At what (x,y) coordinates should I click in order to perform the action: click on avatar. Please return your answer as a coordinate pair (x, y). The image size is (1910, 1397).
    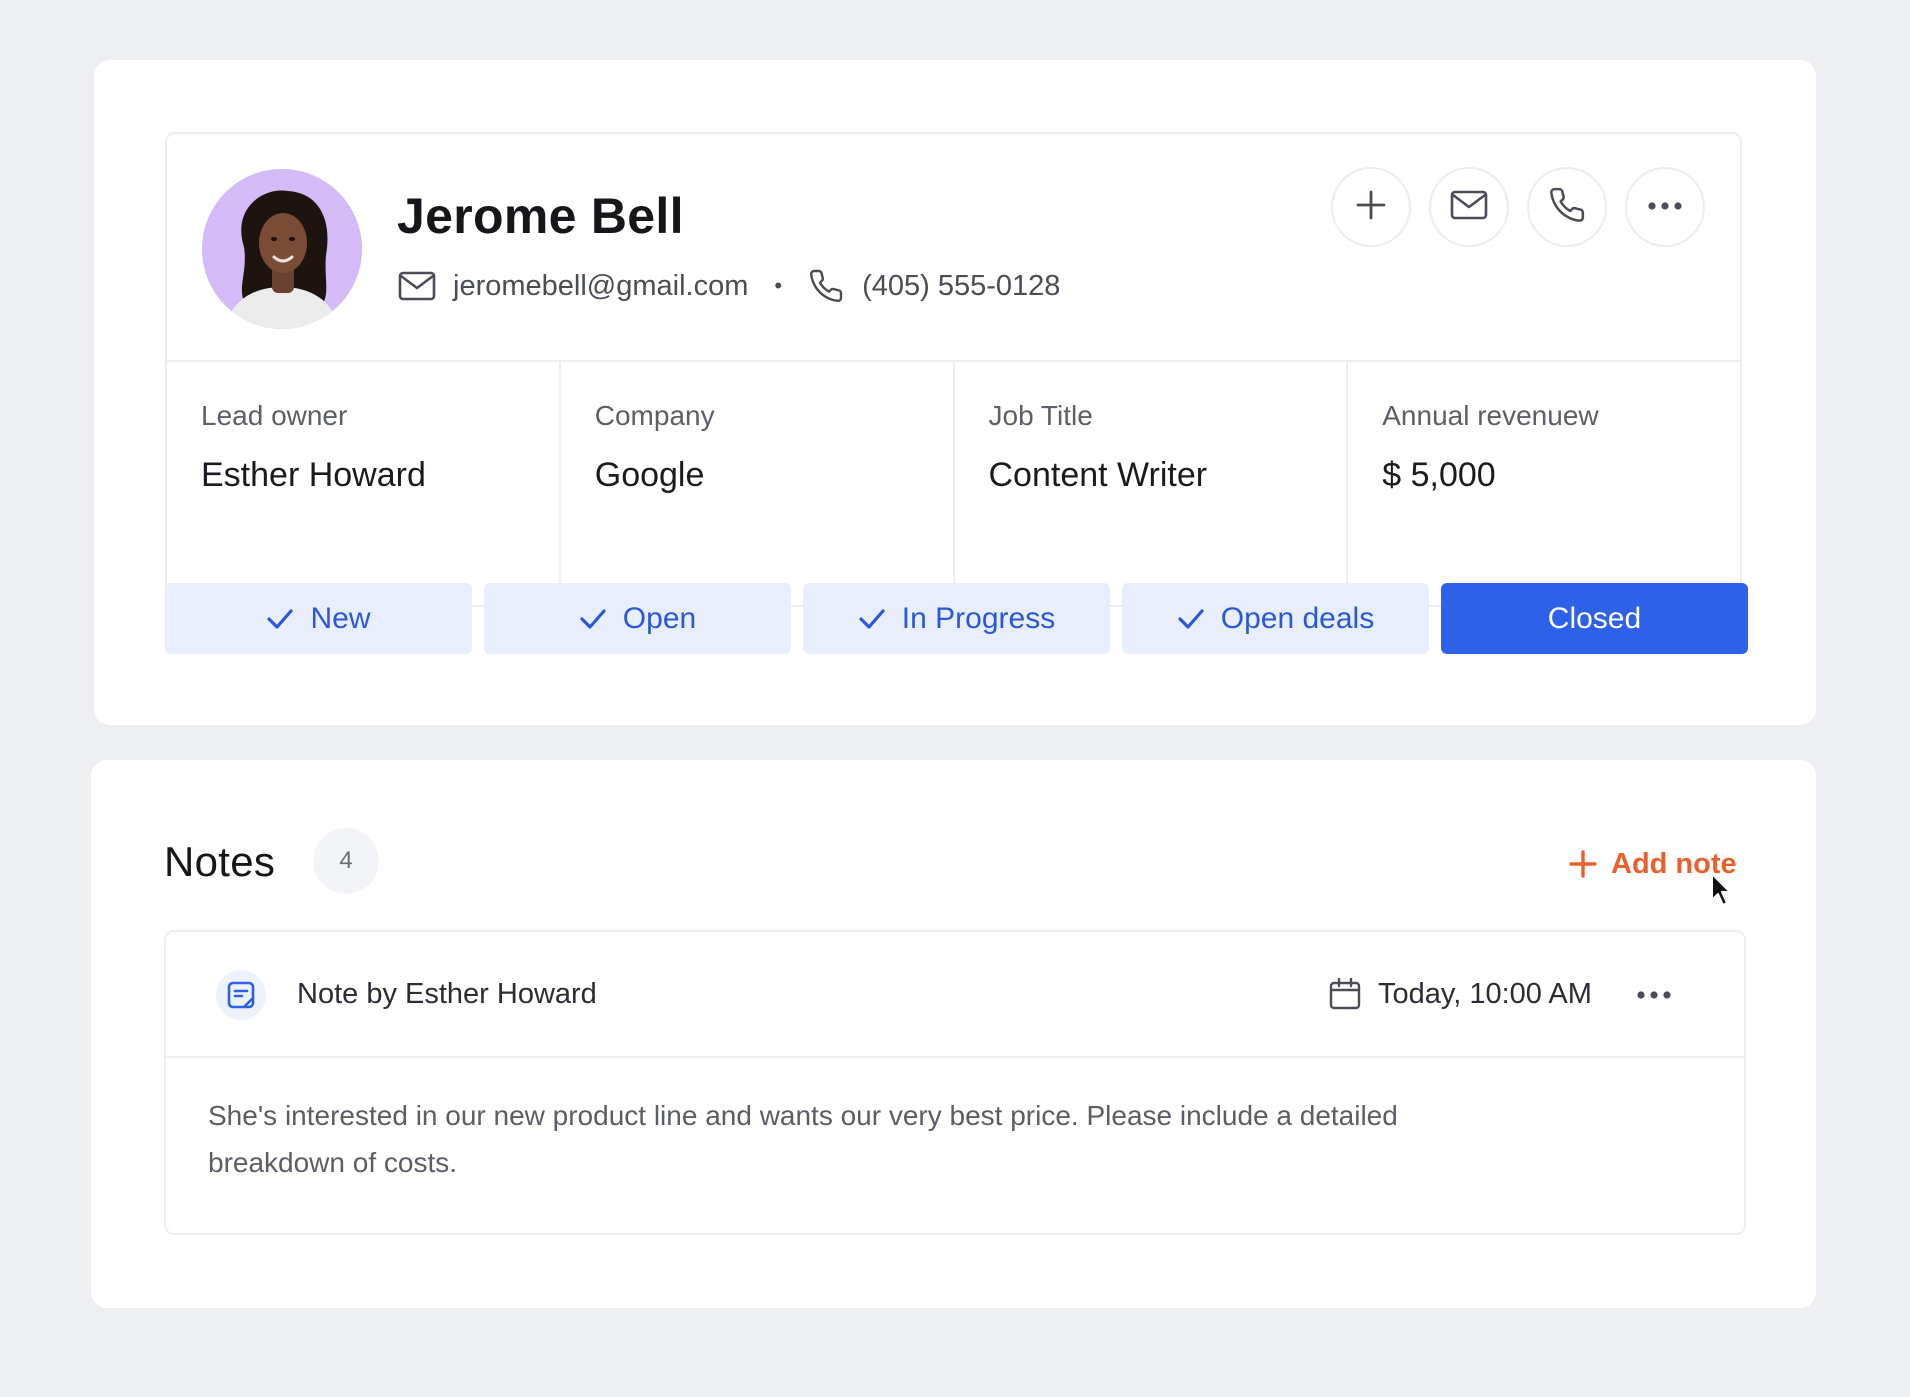
    Looking at the image, I should click on (282, 249).